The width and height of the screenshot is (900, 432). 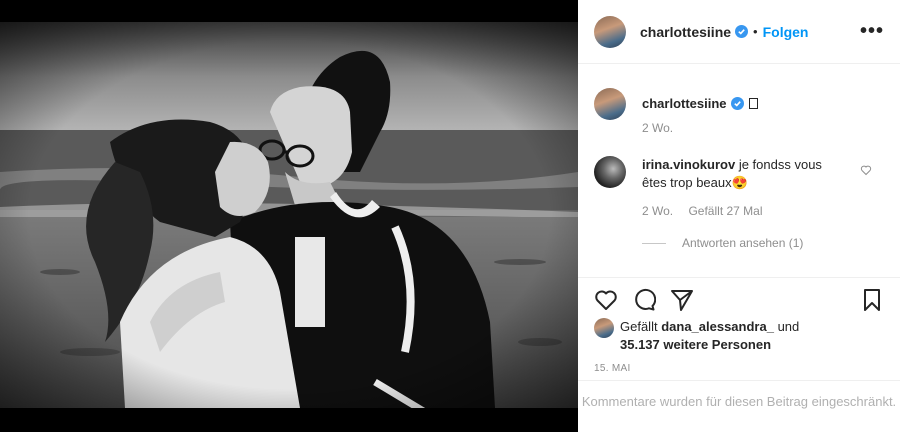 I want to click on comment-meta: 2 Wo. Gefällt 27 Mal, so click(x=708, y=211).